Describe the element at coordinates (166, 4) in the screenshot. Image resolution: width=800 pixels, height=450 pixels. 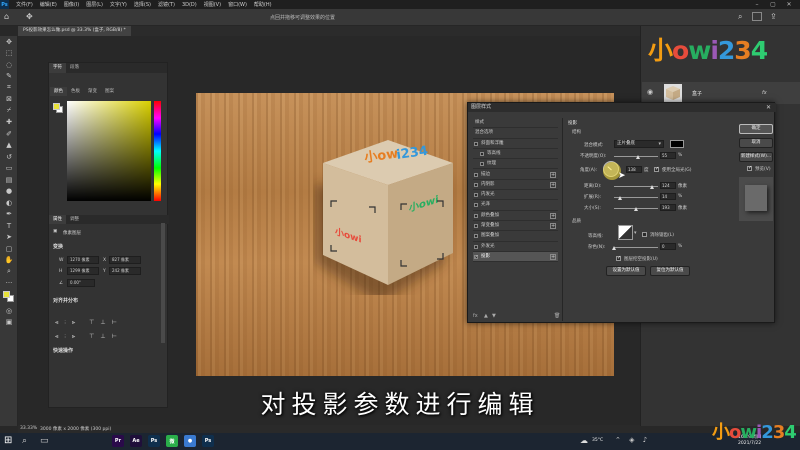
I see `menu-filter: 滤镜(T)` at that location.